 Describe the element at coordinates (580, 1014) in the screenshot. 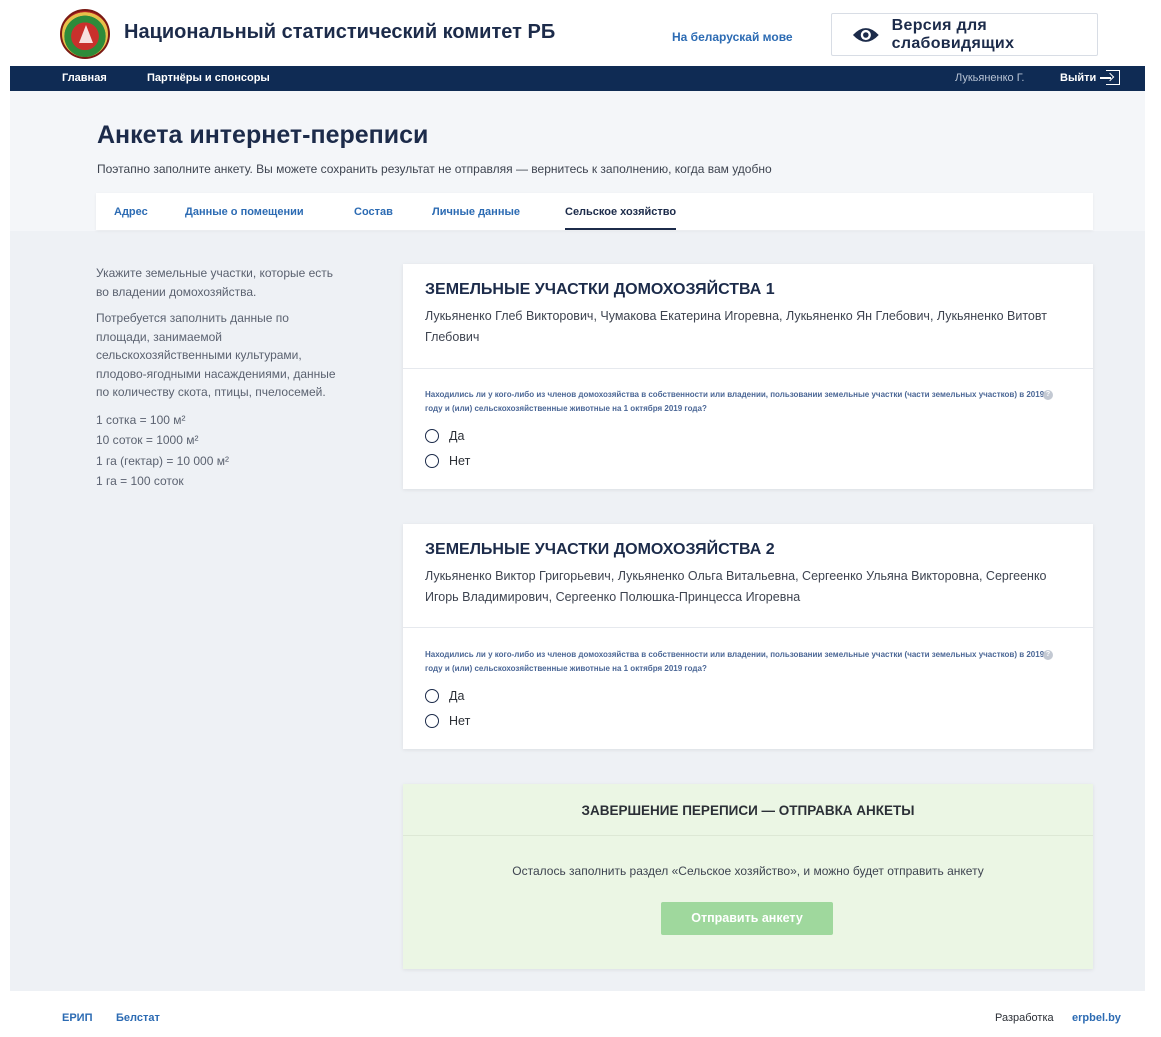

I see `footer: ЕРИП Белстат Разработка erpbel.by` at that location.